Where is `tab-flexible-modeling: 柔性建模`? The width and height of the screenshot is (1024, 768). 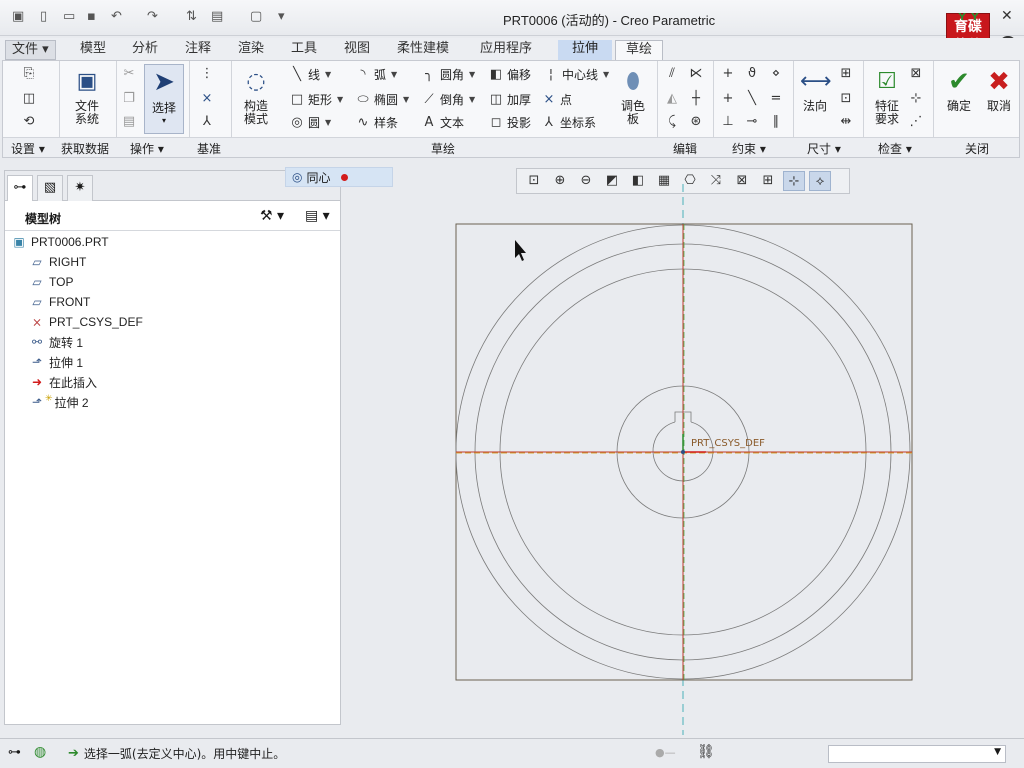 tab-flexible-modeling: 柔性建模 is located at coordinates (423, 50).